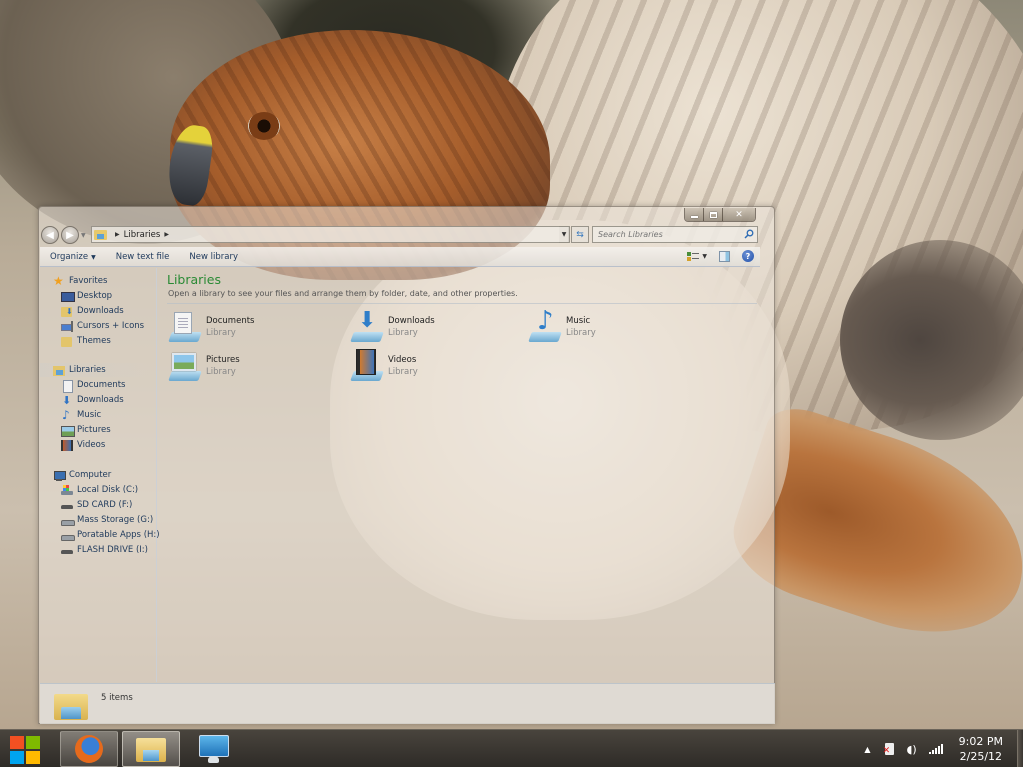 This screenshot has width=1023, height=767. What do you see at coordinates (749, 234) in the screenshot?
I see `search-icon` at bounding box center [749, 234].